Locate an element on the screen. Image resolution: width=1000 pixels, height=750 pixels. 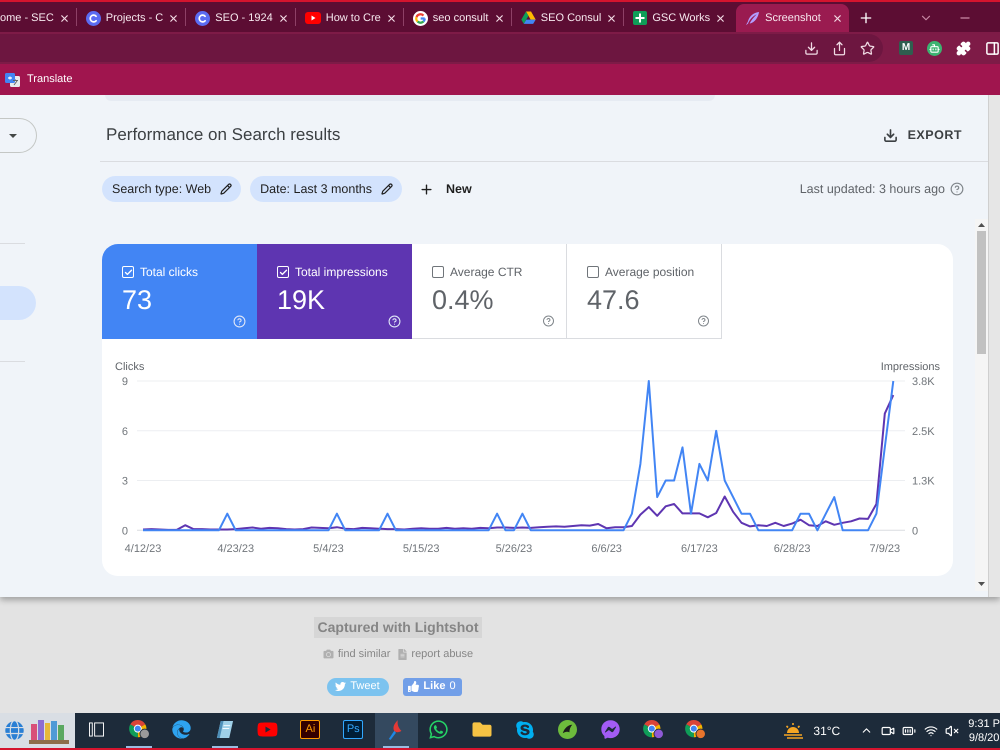
clock: 9:31 P 9/8/20 is located at coordinates (984, 730).